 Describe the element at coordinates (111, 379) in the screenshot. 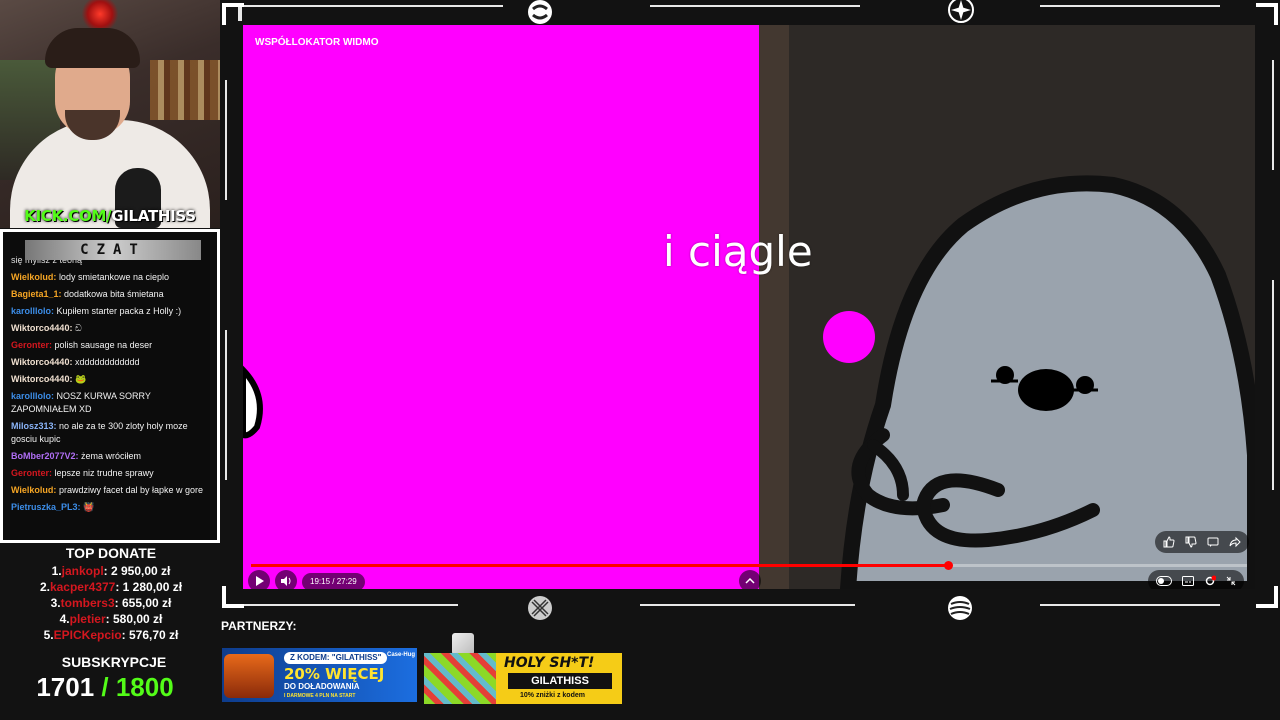

I see `chat-message: Wiktorco4440: 🐸` at that location.